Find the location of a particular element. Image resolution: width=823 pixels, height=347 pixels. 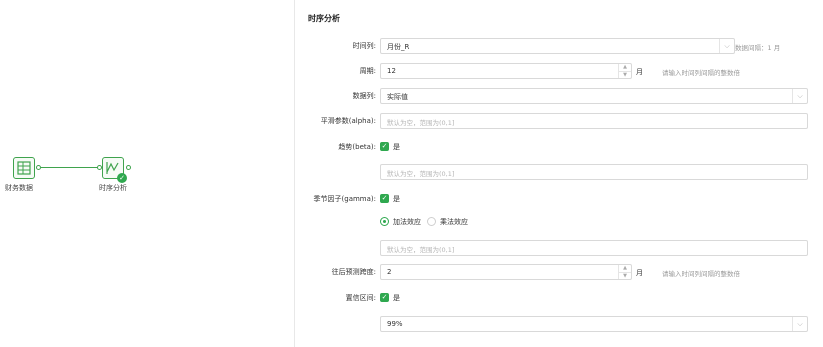

connection-line is located at coordinates (70, 167).